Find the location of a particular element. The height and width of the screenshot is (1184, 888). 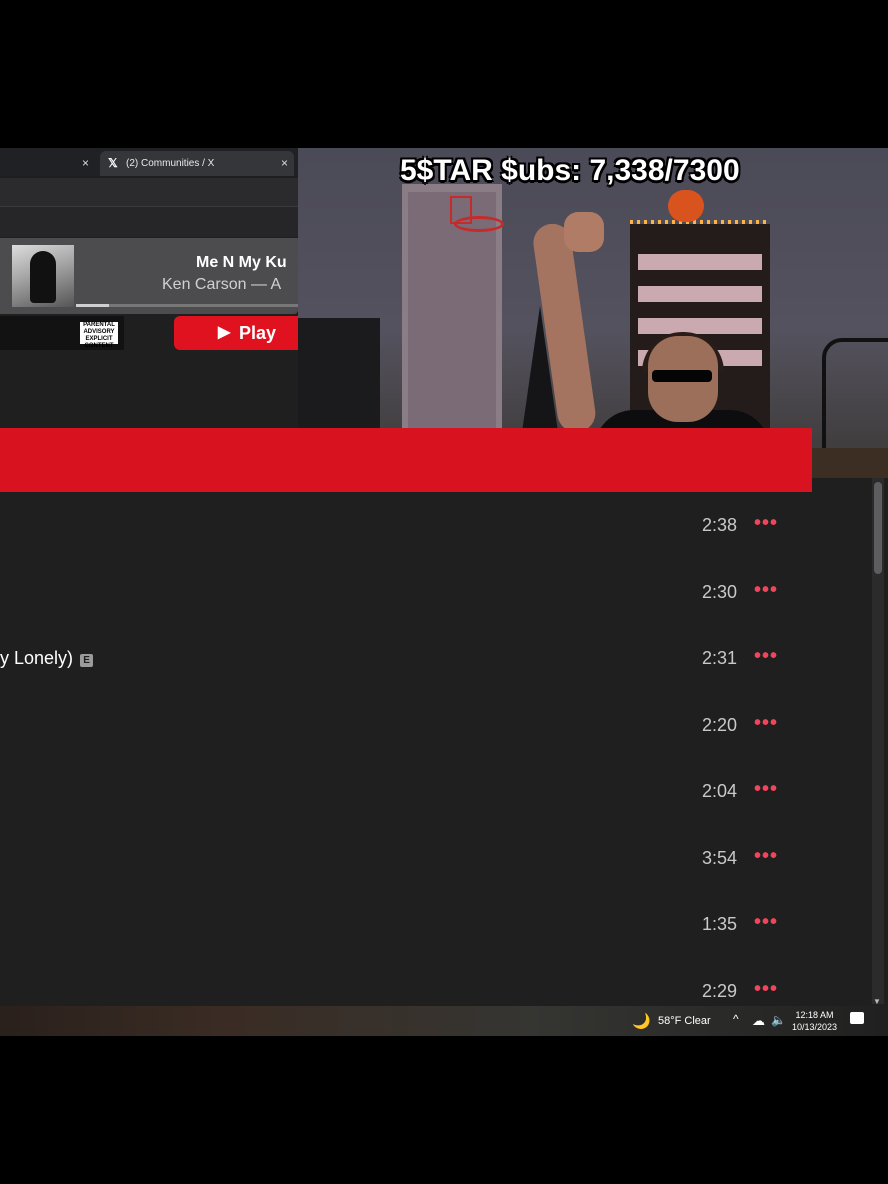

album-art-figure is located at coordinates (43, 277).